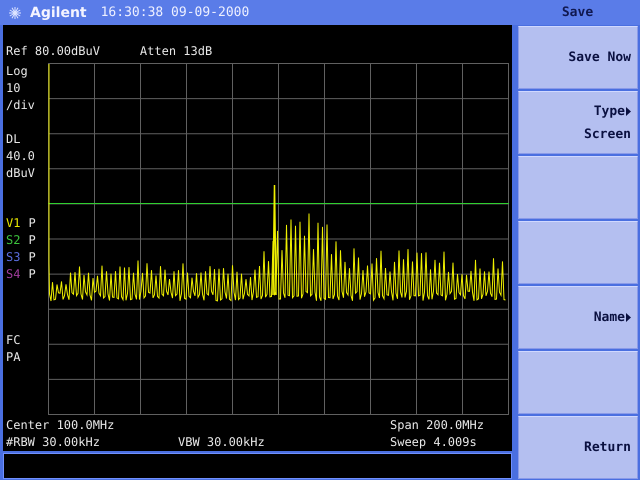 The height and width of the screenshot is (480, 640). Describe the element at coordinates (578, 122) in the screenshot. I see `softkey-button: Type Screen` at that location.